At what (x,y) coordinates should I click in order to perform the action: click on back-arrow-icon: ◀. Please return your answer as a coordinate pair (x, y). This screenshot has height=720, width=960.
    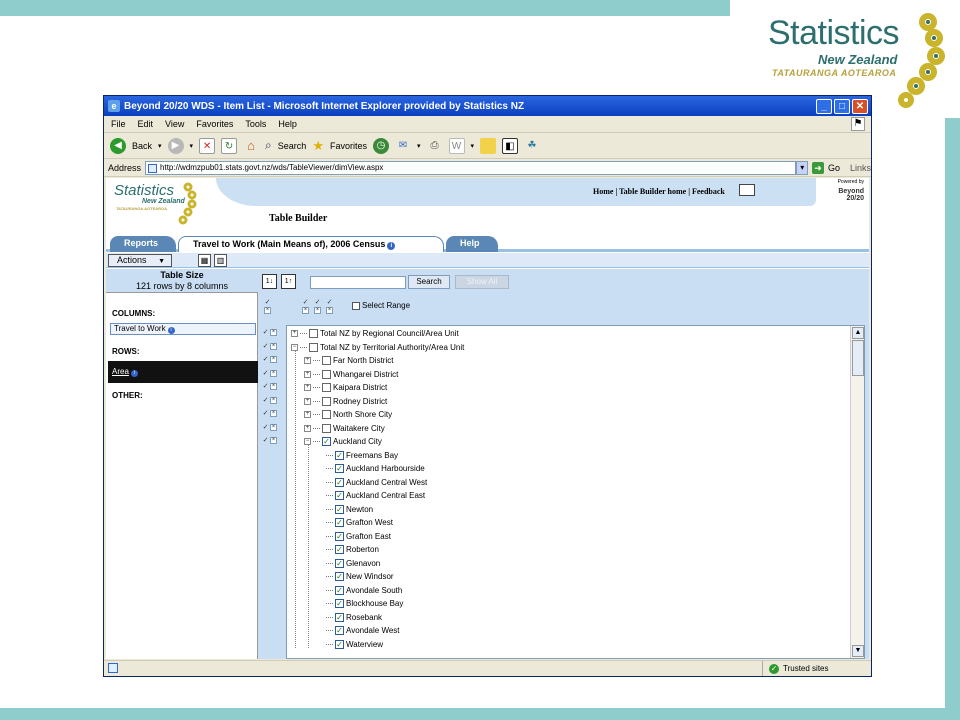
    Looking at the image, I should click on (118, 145).